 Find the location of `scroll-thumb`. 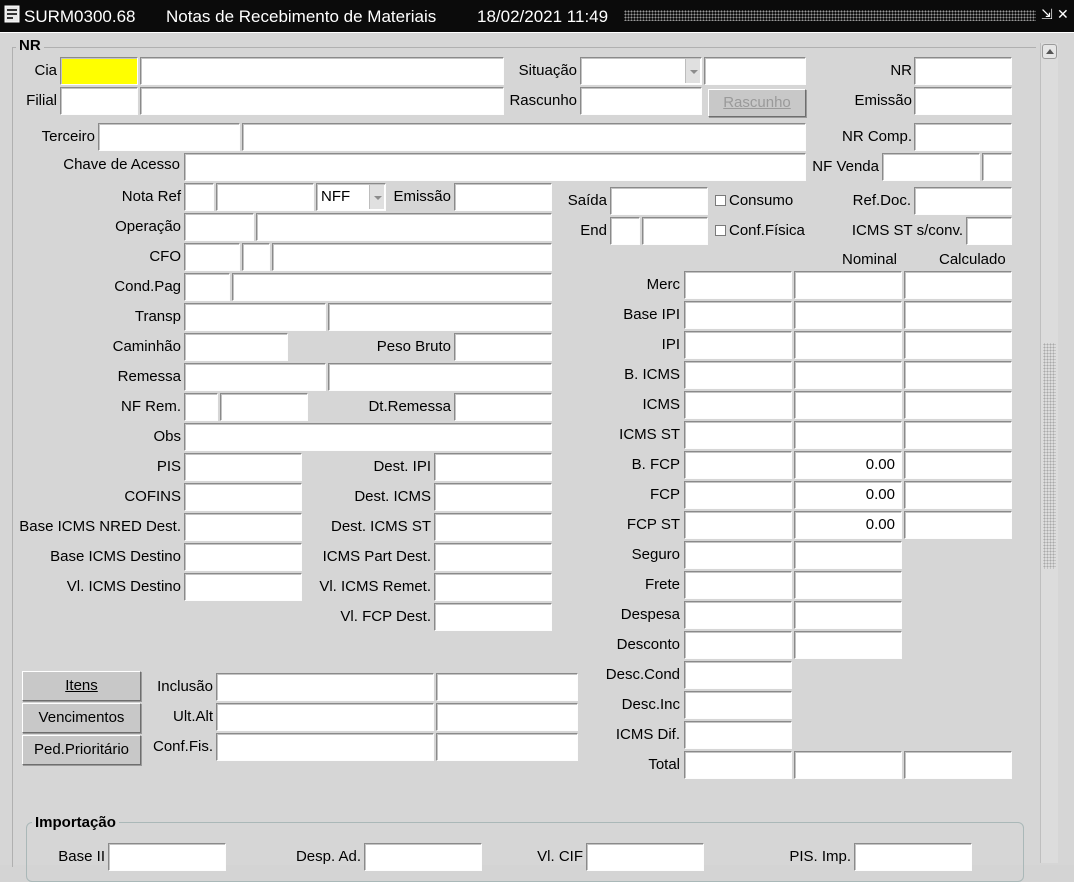

scroll-thumb is located at coordinates (1049, 456).